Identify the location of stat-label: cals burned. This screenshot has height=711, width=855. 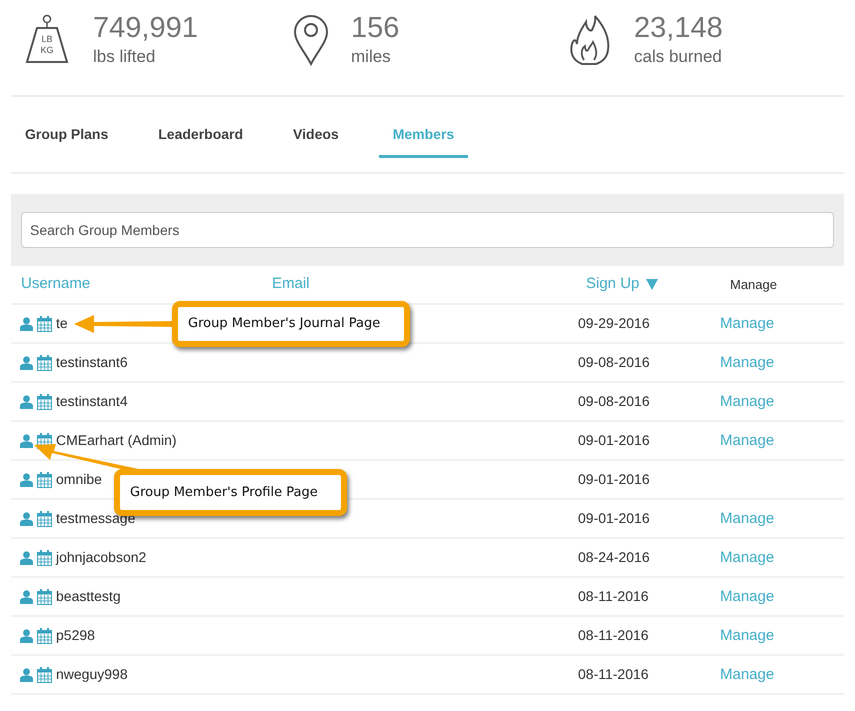
(678, 57).